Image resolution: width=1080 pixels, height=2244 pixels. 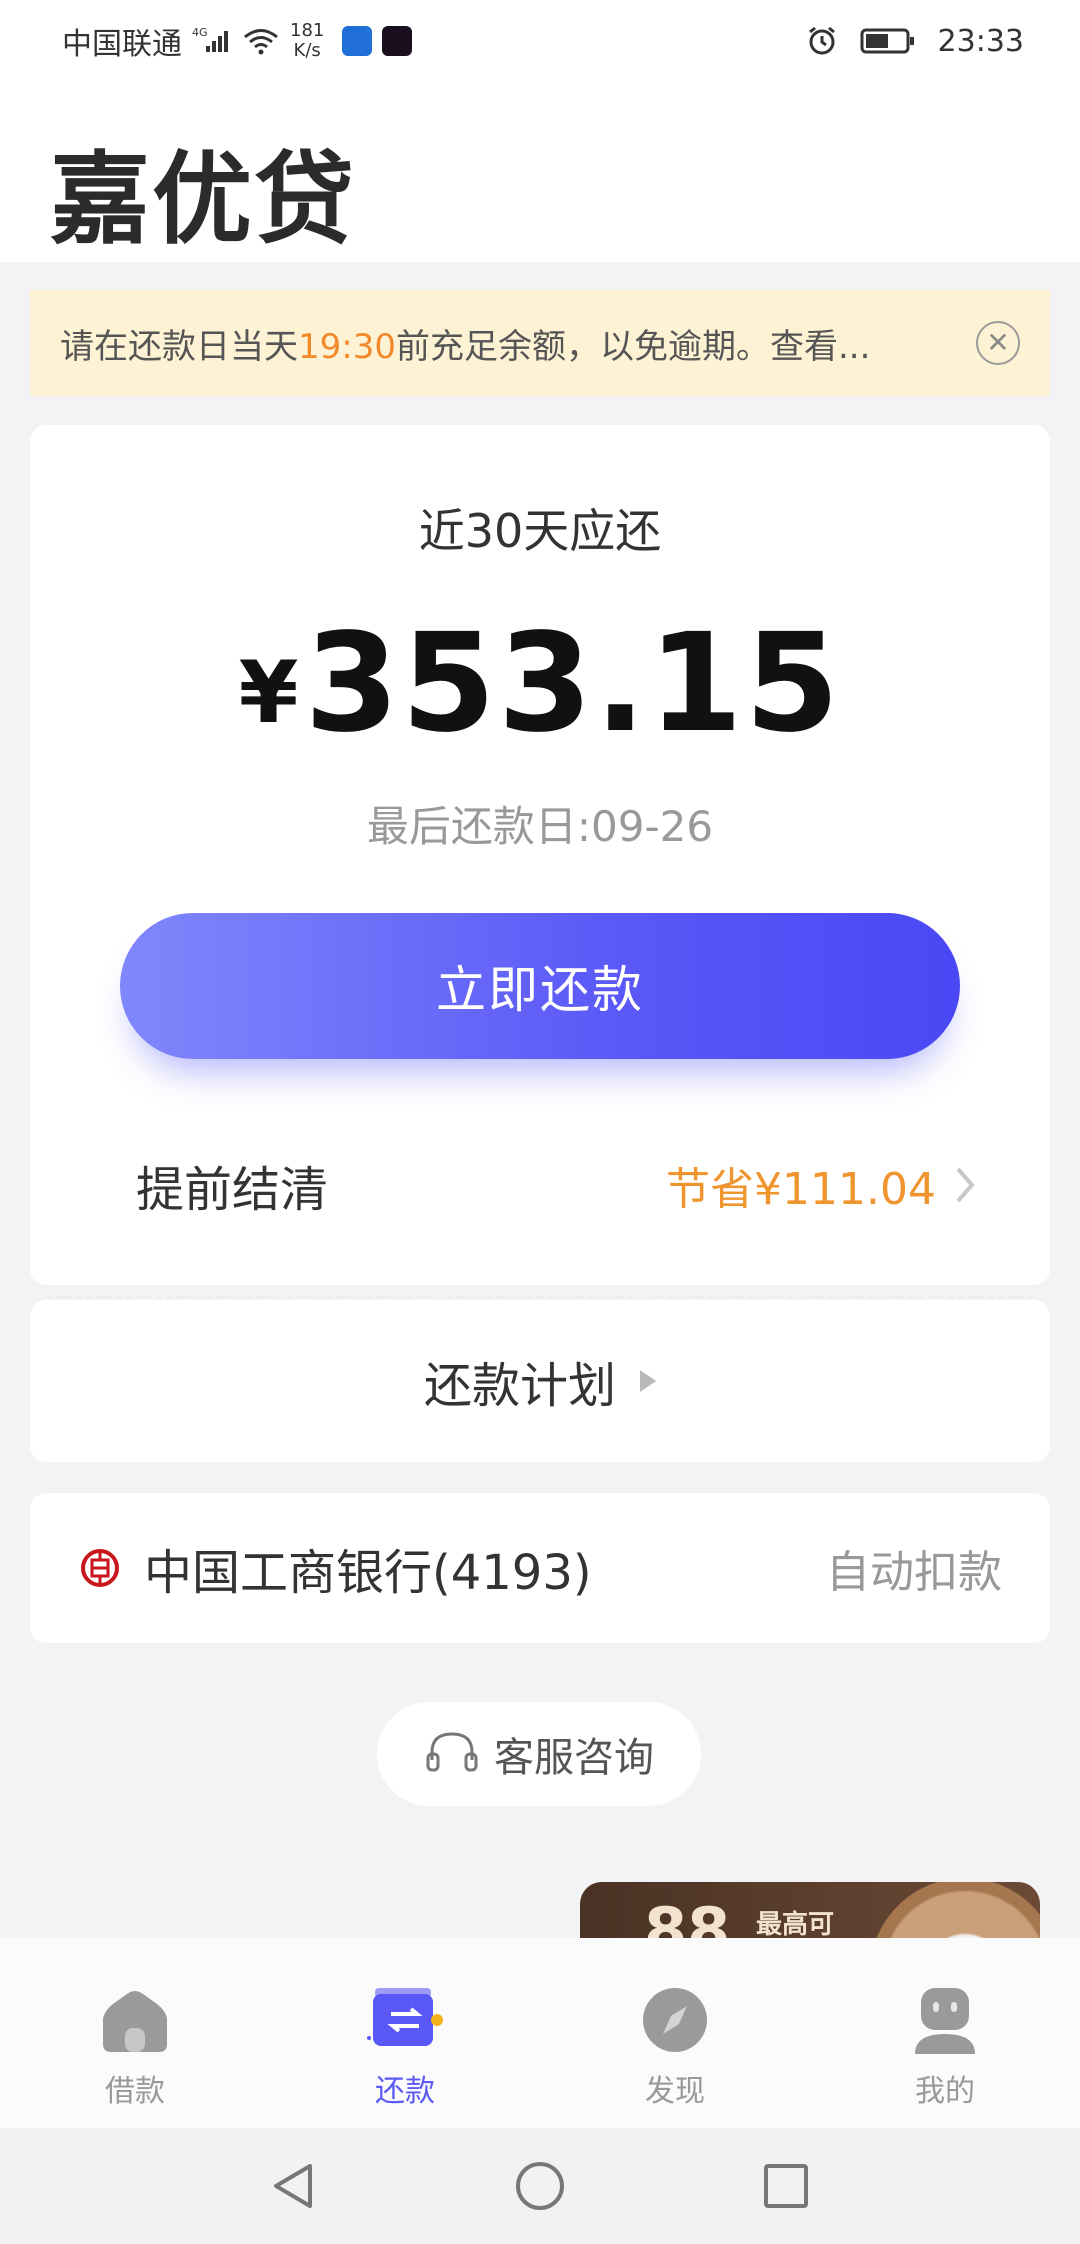 What do you see at coordinates (397, 41) in the screenshot?
I see `tiktok-app-icon` at bounding box center [397, 41].